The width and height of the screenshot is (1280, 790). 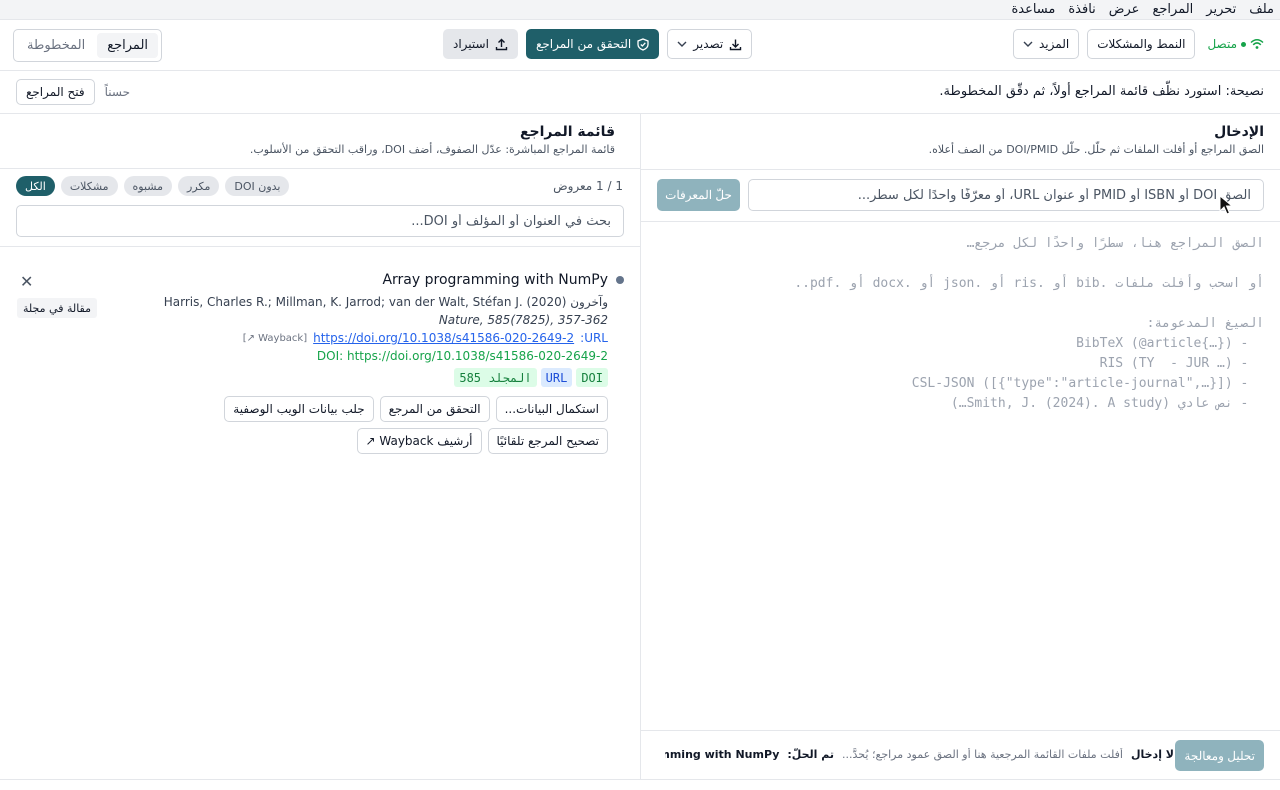 What do you see at coordinates (199, 186) in the screenshot?
I see `filter-duplicate: مكرر` at bounding box center [199, 186].